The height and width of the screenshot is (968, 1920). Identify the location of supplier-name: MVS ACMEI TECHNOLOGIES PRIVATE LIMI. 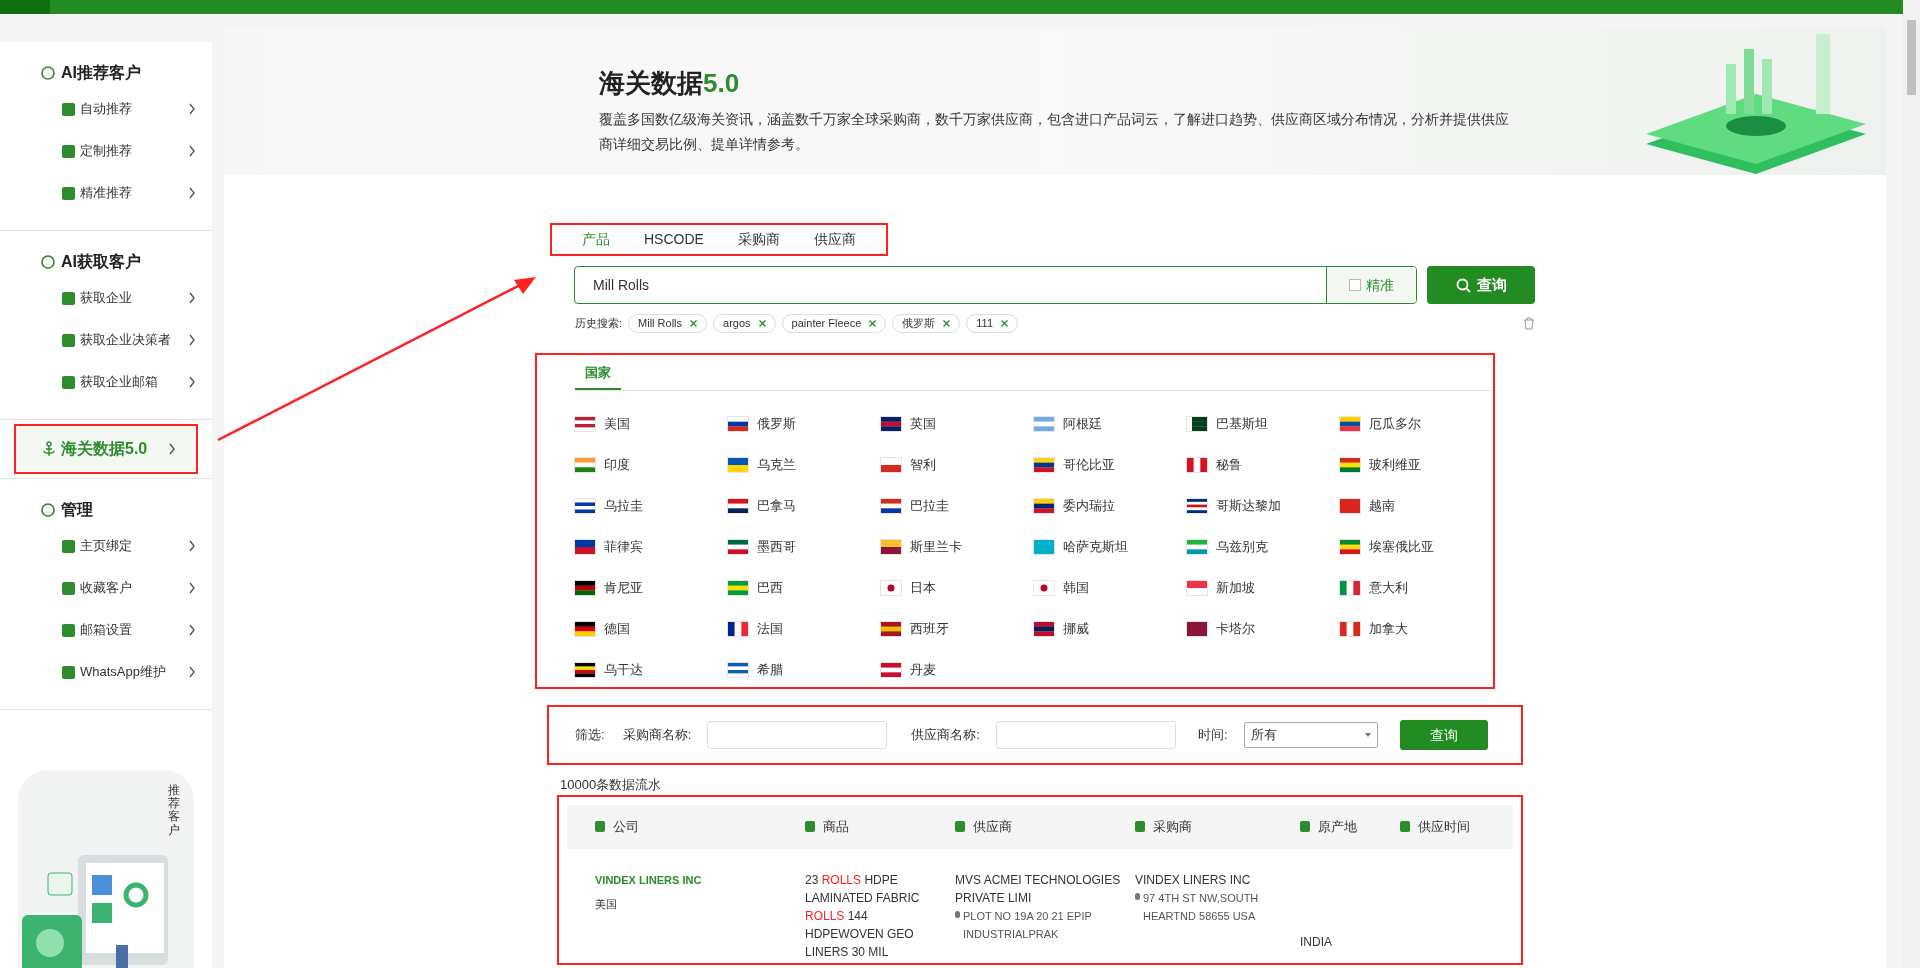
(1038, 889).